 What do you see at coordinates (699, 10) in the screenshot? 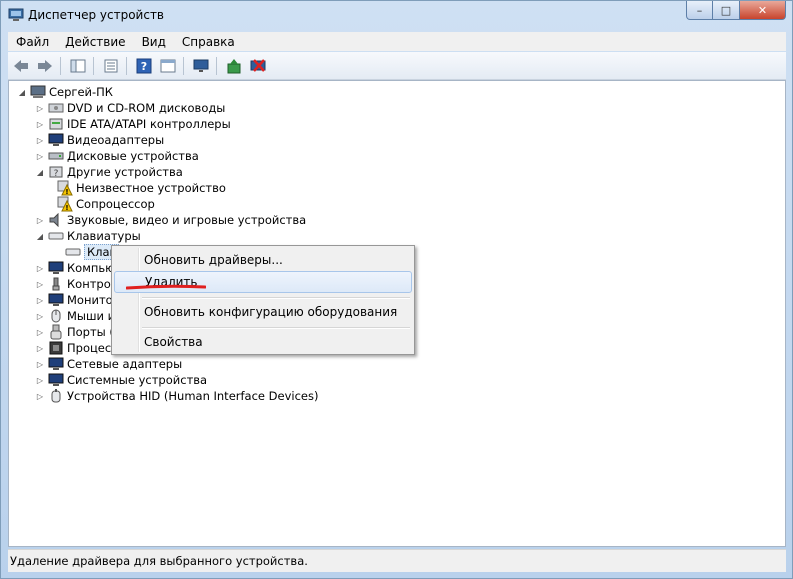
I see `minimize-button: –` at bounding box center [699, 10].